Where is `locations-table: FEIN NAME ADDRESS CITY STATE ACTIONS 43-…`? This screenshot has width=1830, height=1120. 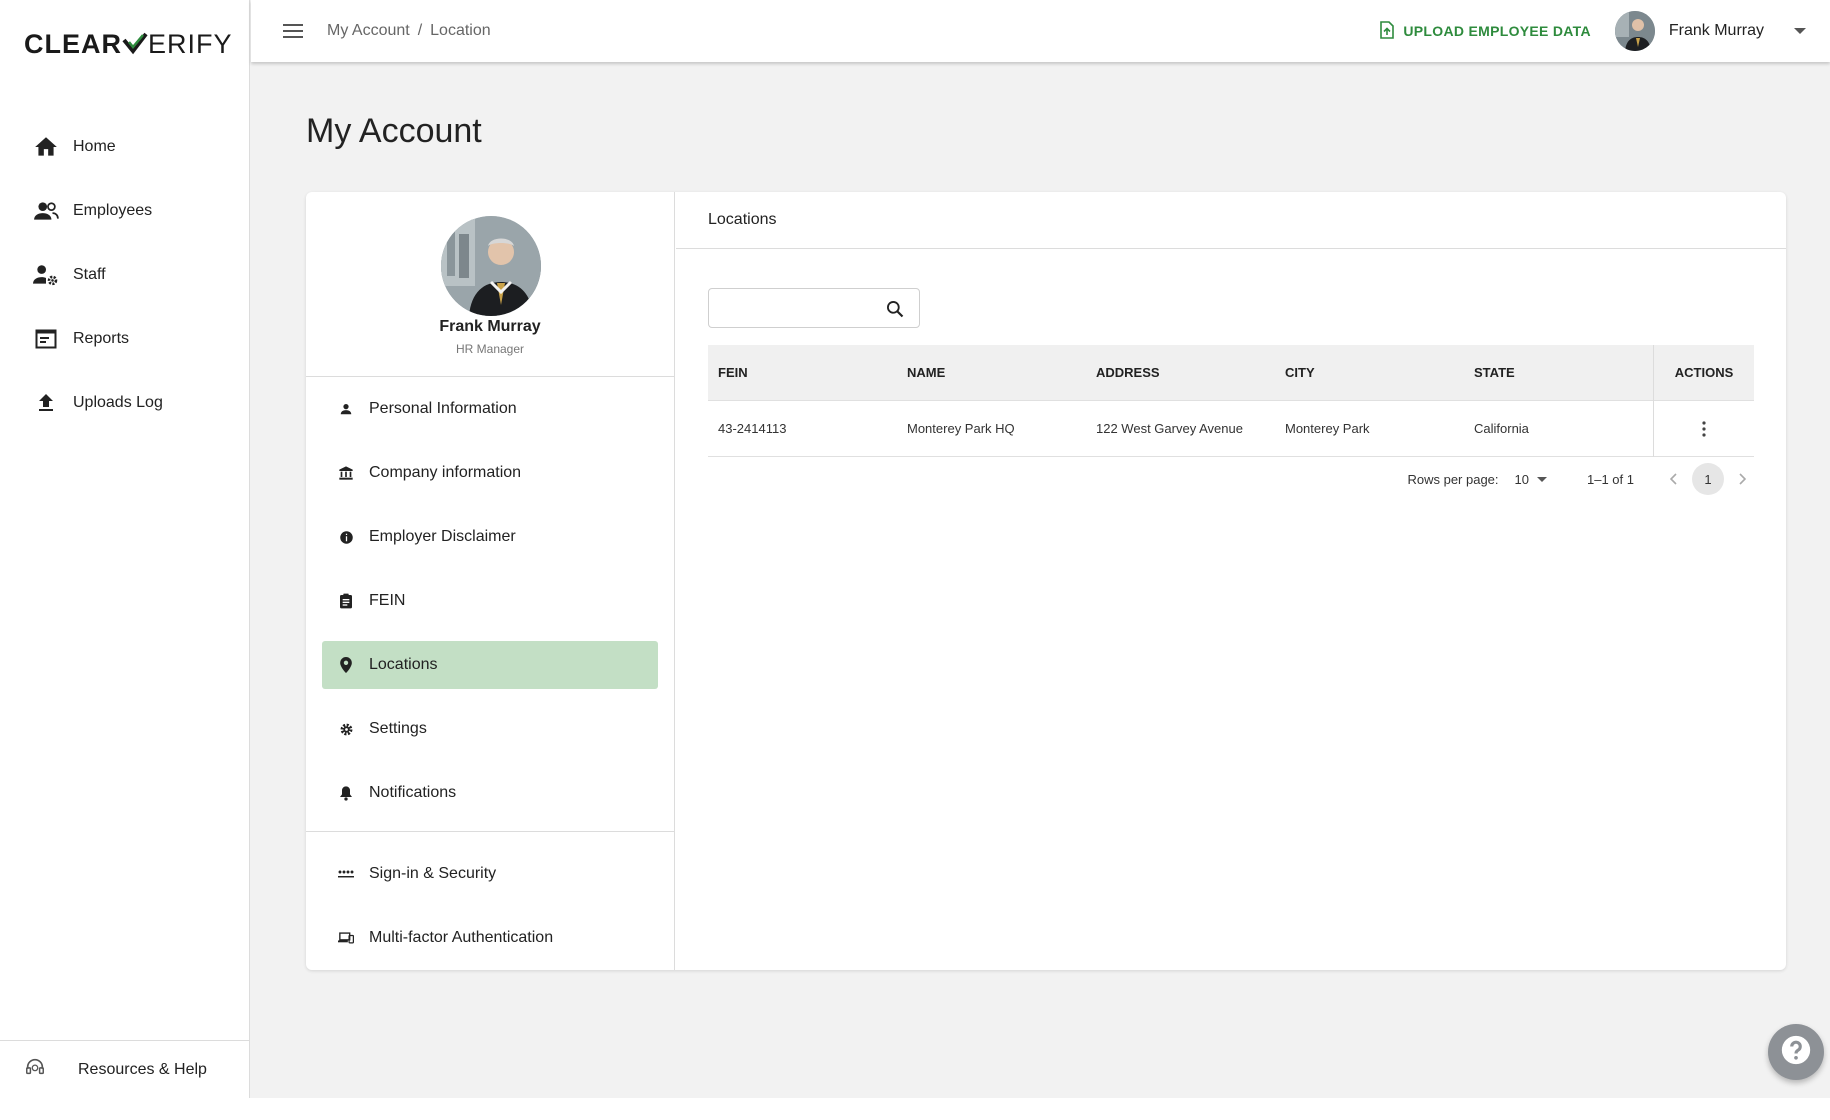 locations-table: FEIN NAME ADDRESS CITY STATE ACTIONS 43-… is located at coordinates (1231, 400).